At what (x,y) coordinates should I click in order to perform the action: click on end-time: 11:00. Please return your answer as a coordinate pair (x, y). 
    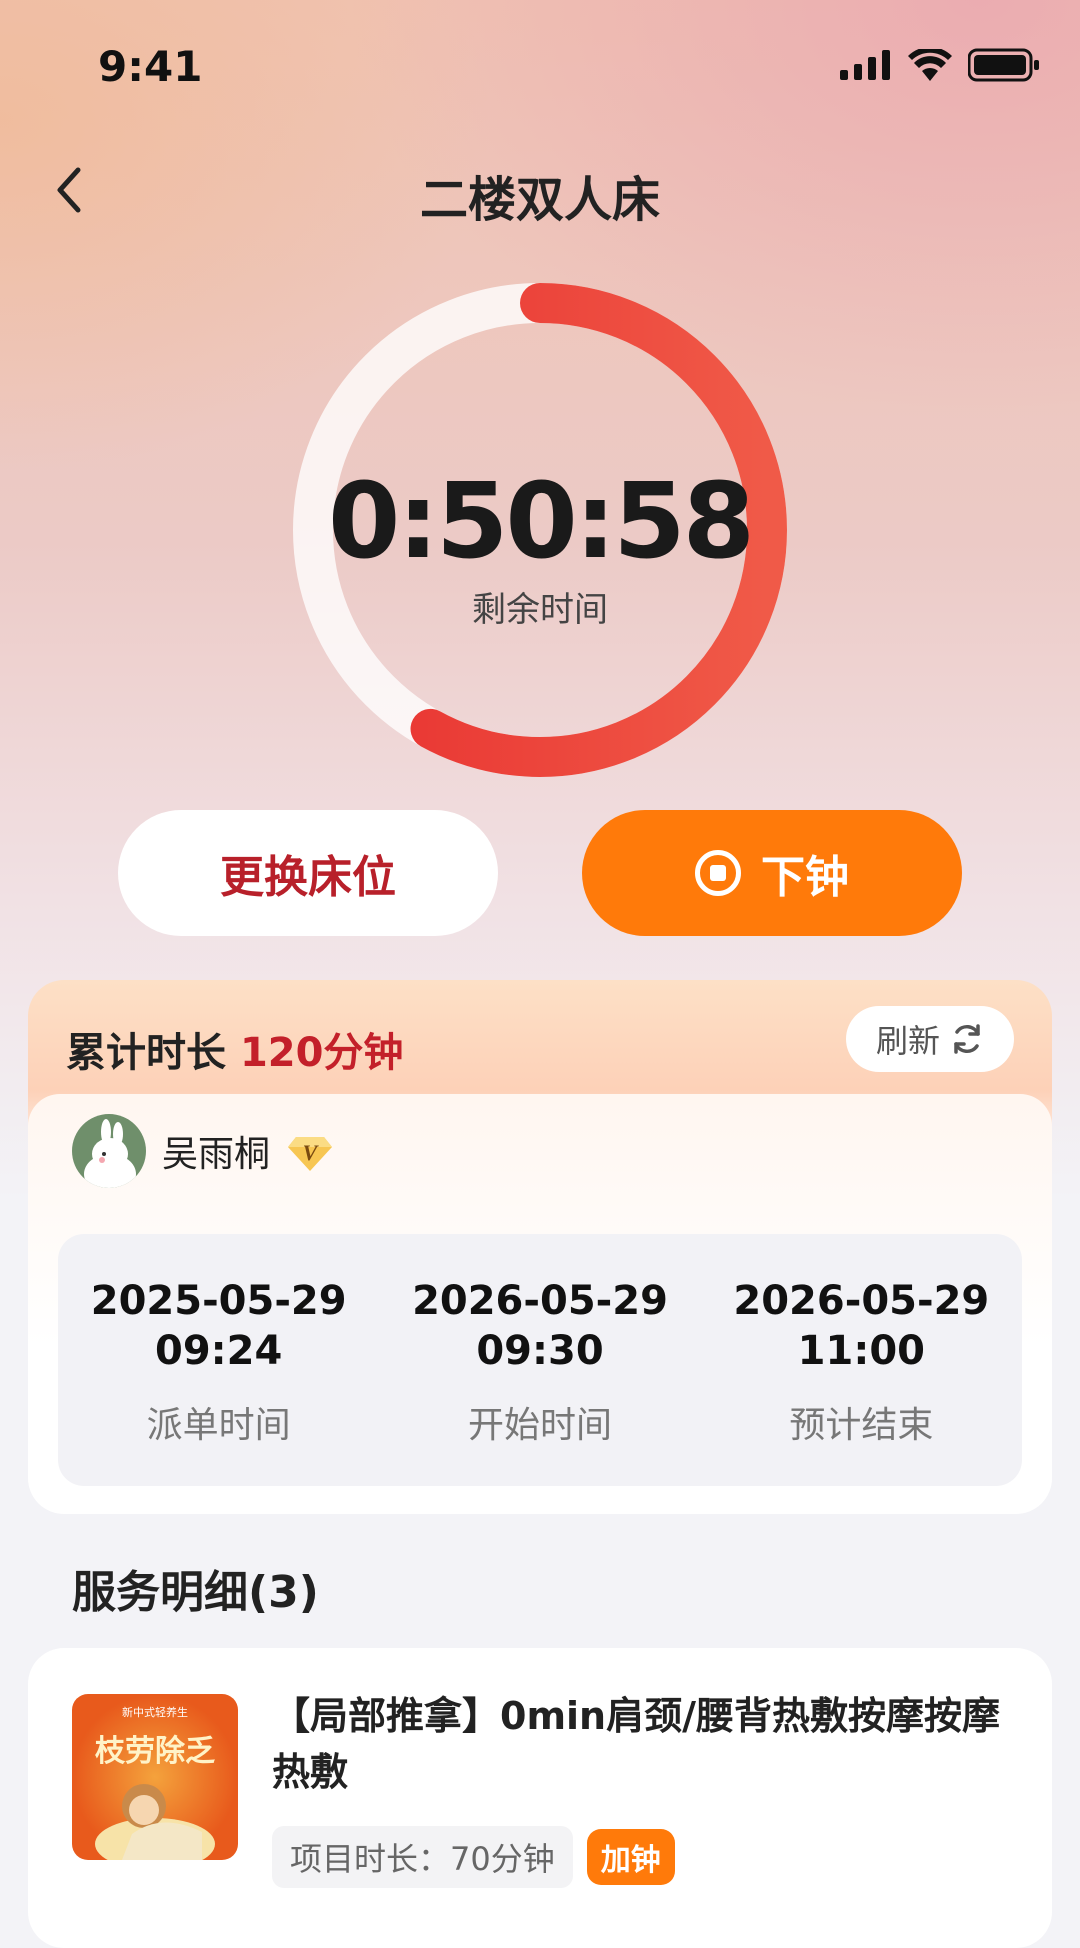
    Looking at the image, I should click on (861, 1351).